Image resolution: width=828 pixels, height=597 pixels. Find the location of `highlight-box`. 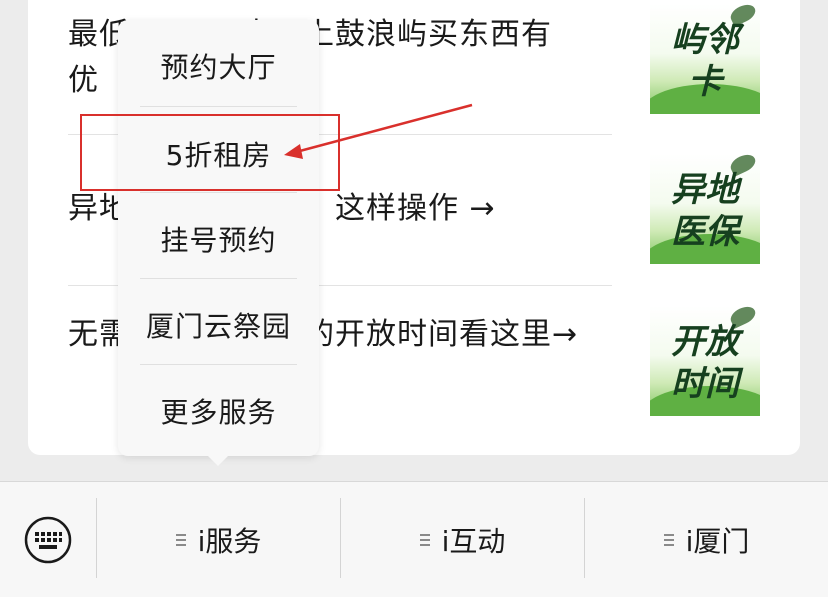

highlight-box is located at coordinates (210, 152).